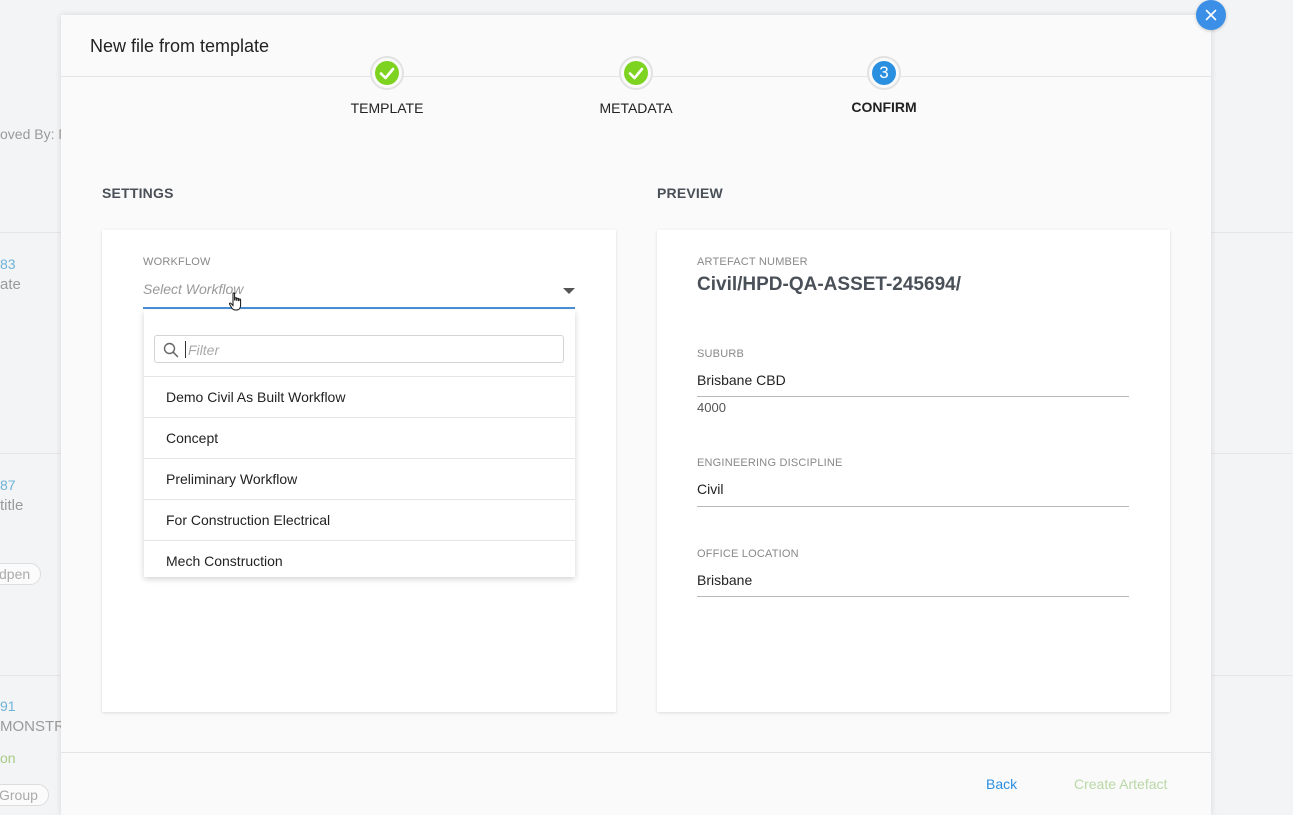 The height and width of the screenshot is (815, 1293). Describe the element at coordinates (770, 463) in the screenshot. I see `discipline-label: ENGINEERING DISCIPLINE` at that location.